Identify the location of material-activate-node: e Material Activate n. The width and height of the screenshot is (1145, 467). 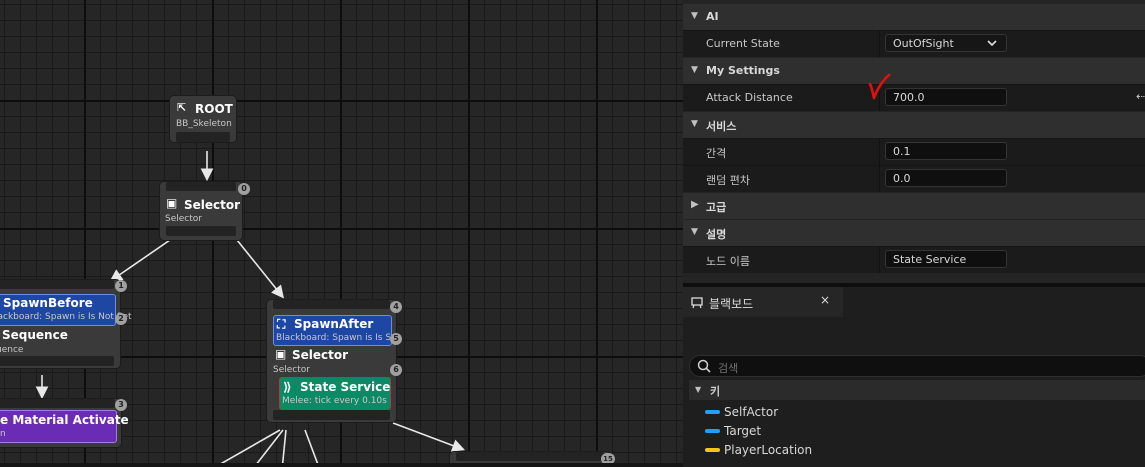
(64, 423).